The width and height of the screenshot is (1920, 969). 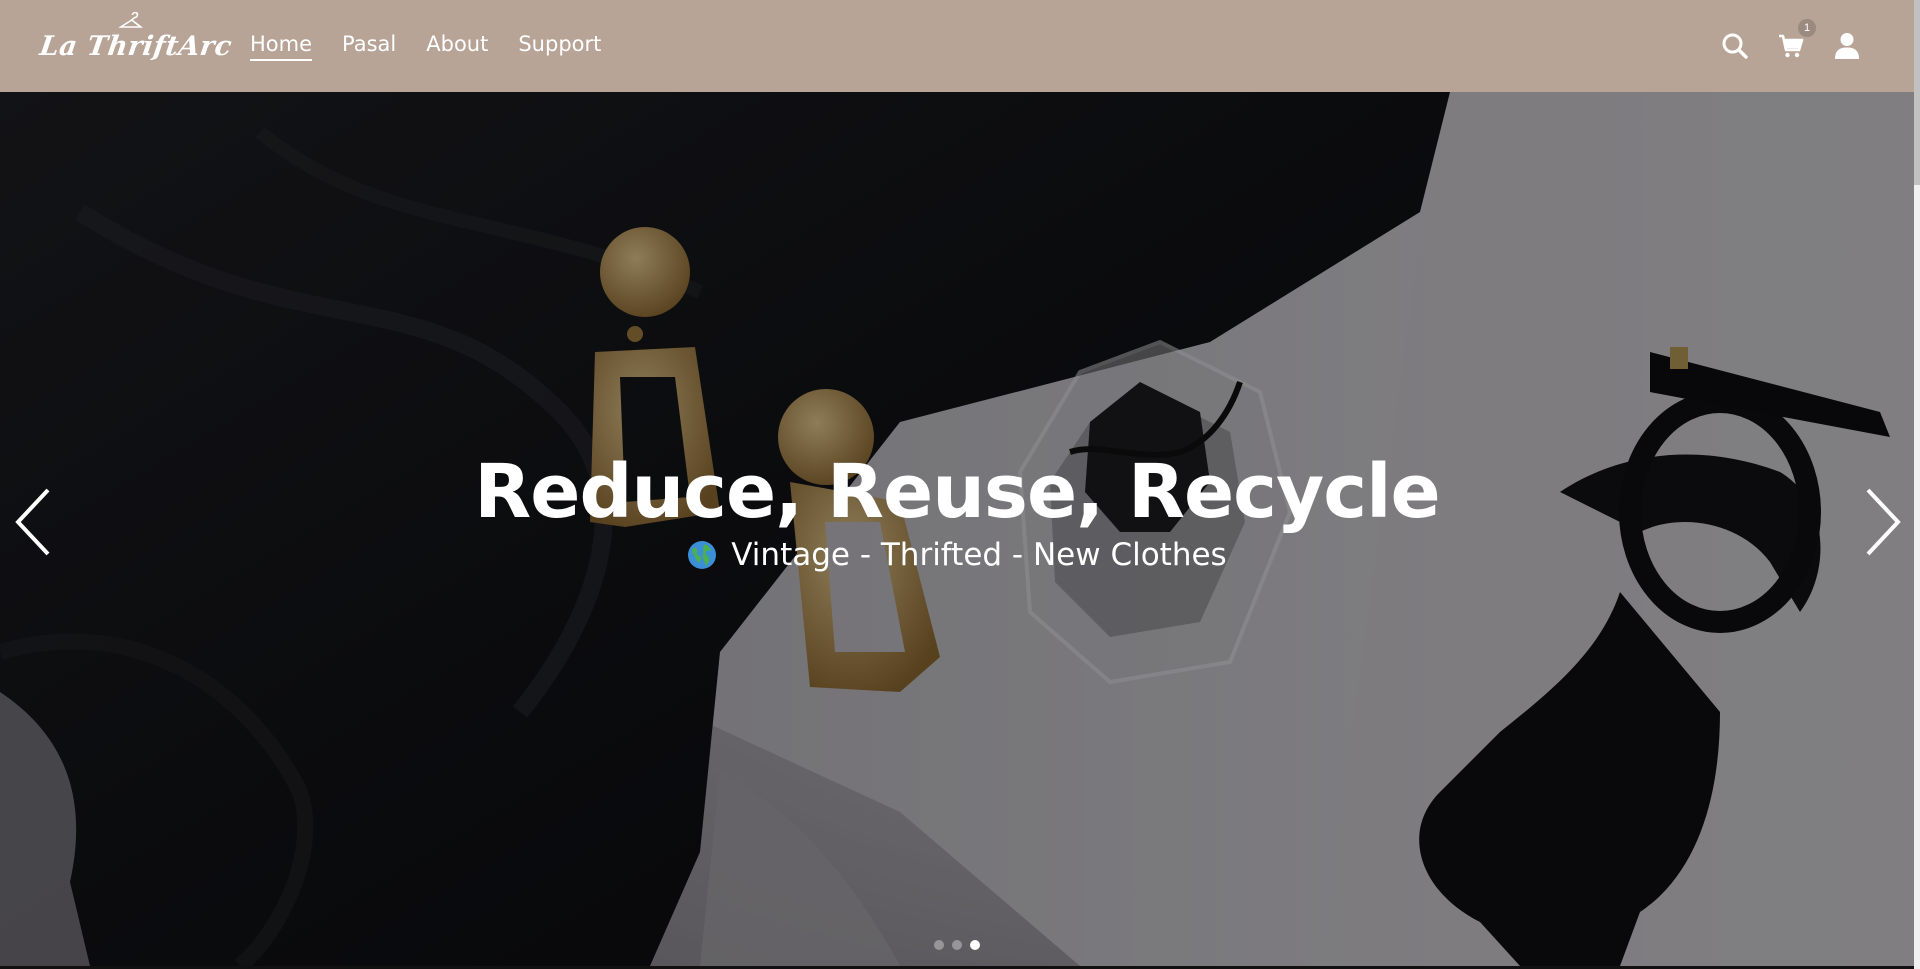 I want to click on nav-support: Support, so click(x=559, y=46).